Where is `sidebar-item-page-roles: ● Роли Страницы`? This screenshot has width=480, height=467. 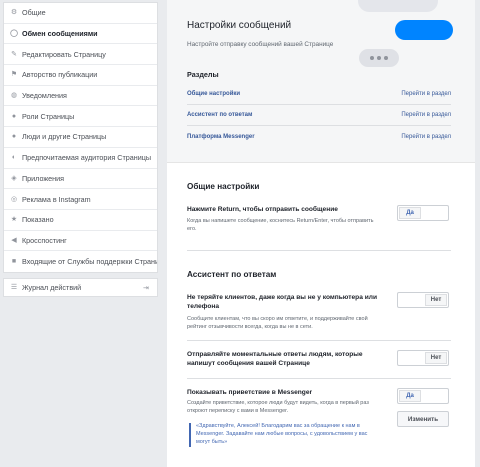
sidebar-item-page-roles: ● Роли Страницы is located at coordinates (80, 117).